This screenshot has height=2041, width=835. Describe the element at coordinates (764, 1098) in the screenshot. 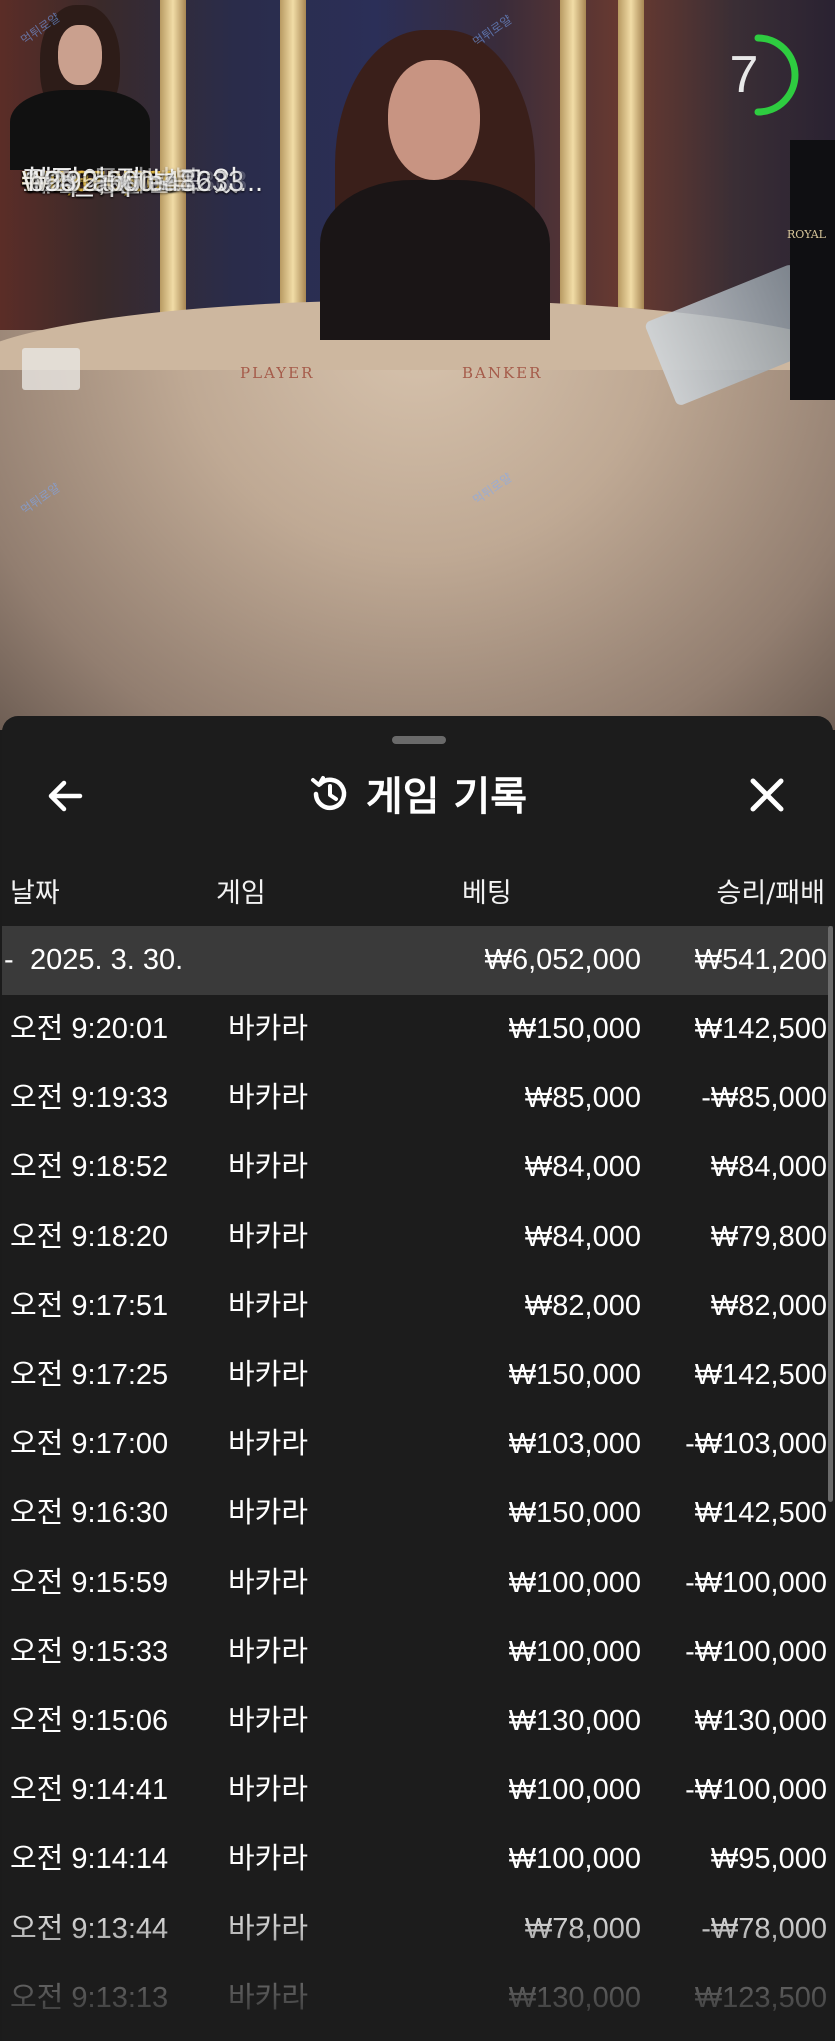

I see `history-result: -₩85,000` at that location.